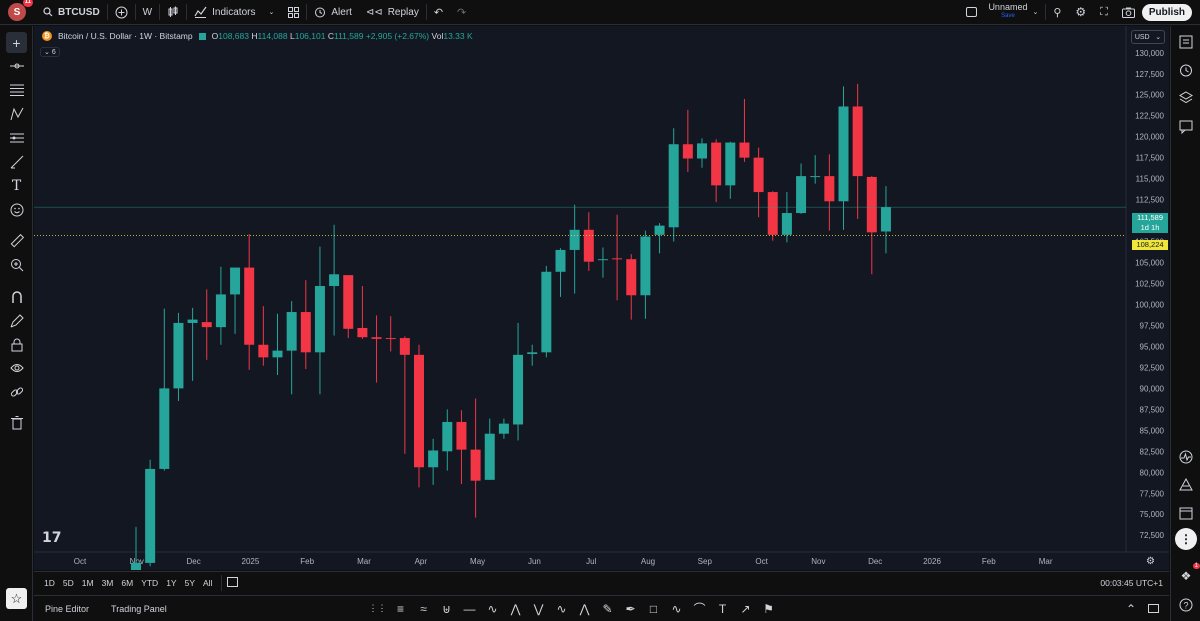  What do you see at coordinates (437, 36) in the screenshot?
I see `volume-label: Vol` at bounding box center [437, 36].